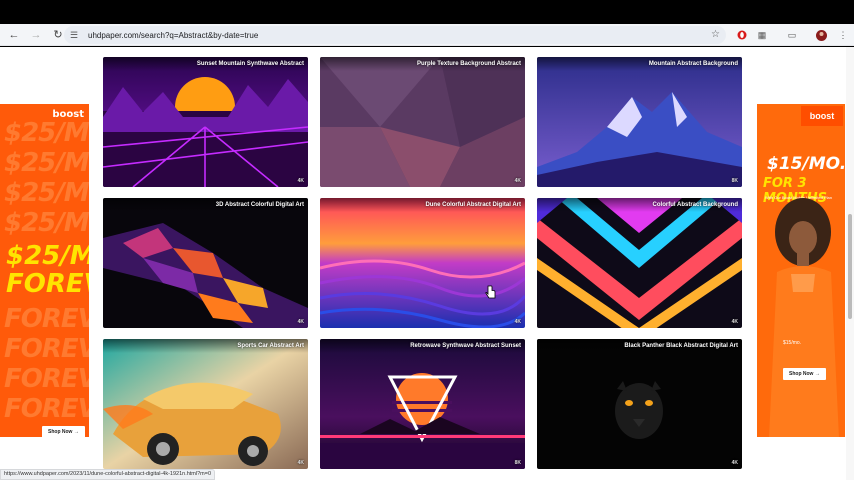 This screenshot has width=854, height=480. What do you see at coordinates (806, 164) in the screenshot?
I see `ad-price: $15/MO.` at bounding box center [806, 164].